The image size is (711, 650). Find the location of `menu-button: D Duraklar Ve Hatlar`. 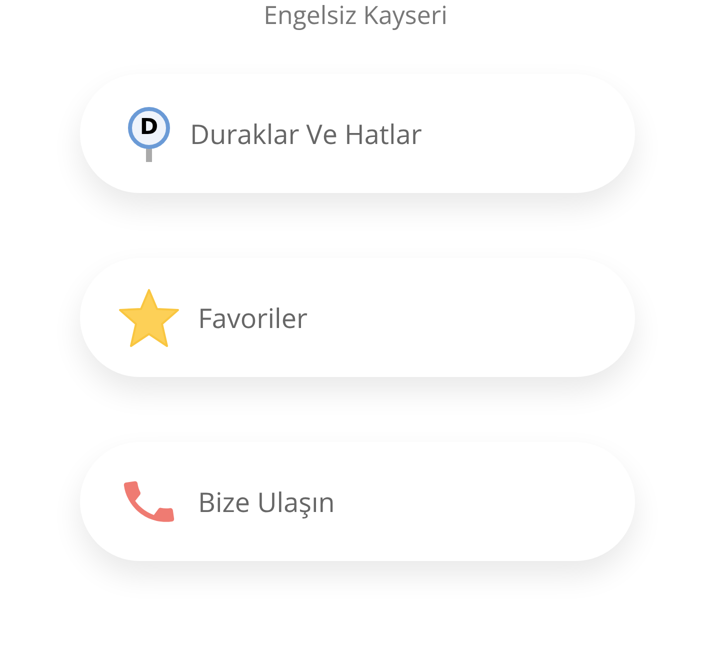

menu-button: D Duraklar Ve Hatlar is located at coordinates (357, 133).